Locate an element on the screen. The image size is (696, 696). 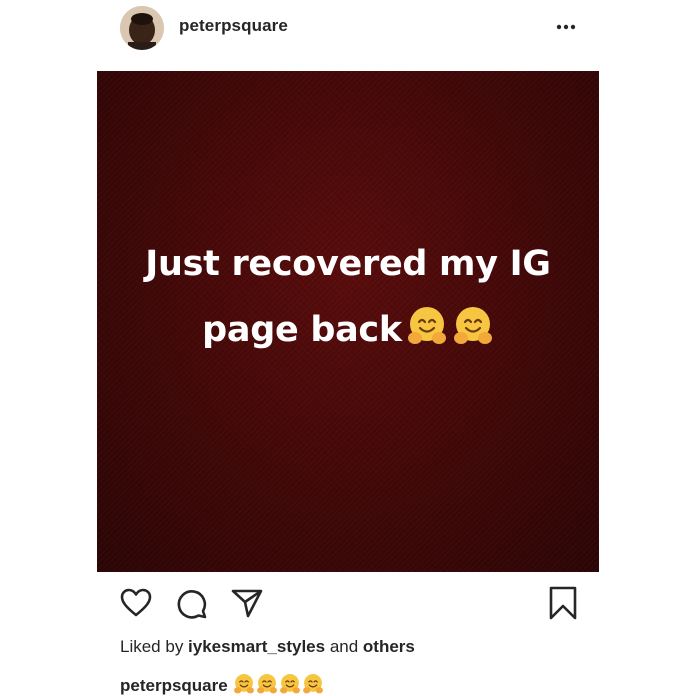
post-caption: peterpsquare is located at coordinates (222, 684).